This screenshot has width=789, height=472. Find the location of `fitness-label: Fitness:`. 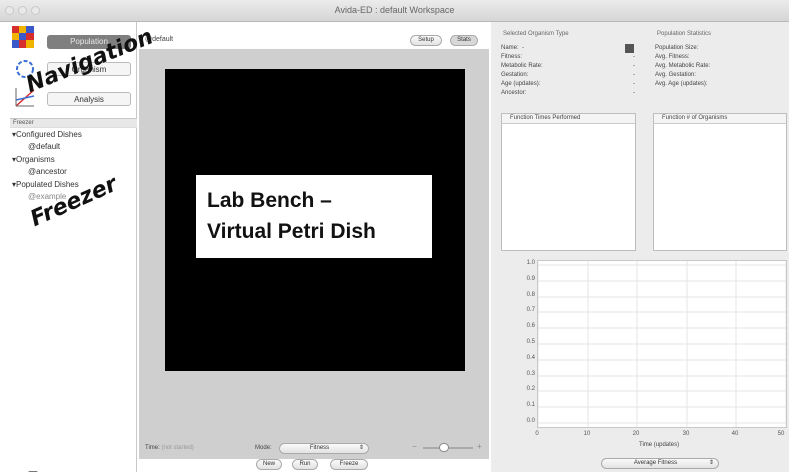

fitness-label: Fitness: is located at coordinates (512, 57).